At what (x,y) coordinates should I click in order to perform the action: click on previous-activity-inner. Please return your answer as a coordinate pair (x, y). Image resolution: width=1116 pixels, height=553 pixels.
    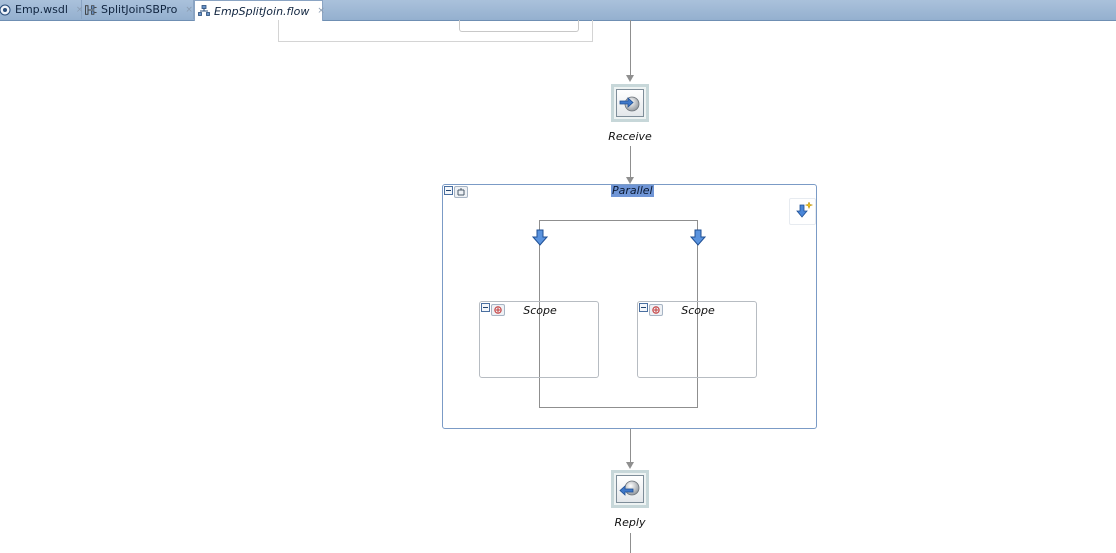
    Looking at the image, I should click on (519, 26).